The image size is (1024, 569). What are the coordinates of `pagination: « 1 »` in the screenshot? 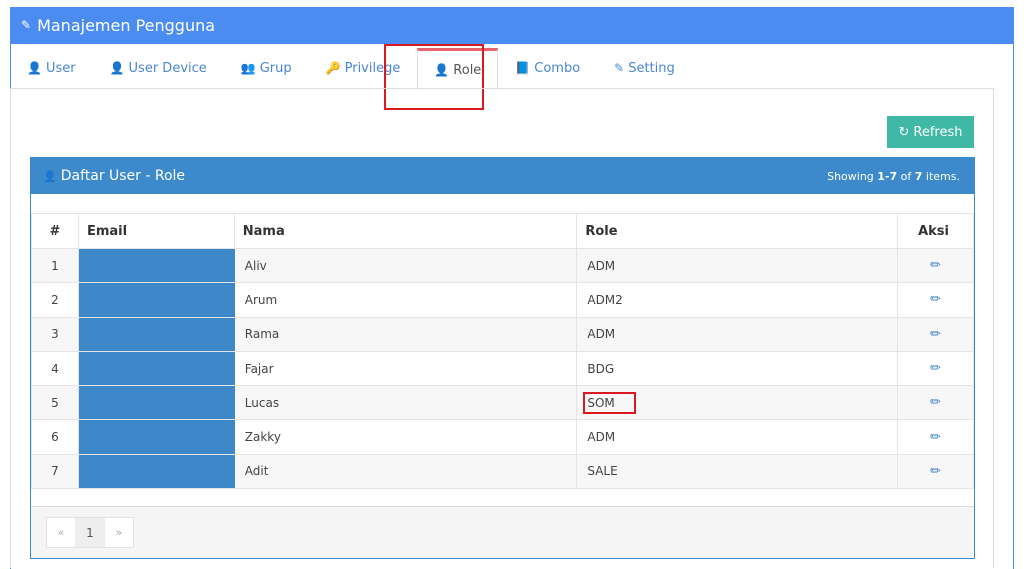 It's located at (90, 532).